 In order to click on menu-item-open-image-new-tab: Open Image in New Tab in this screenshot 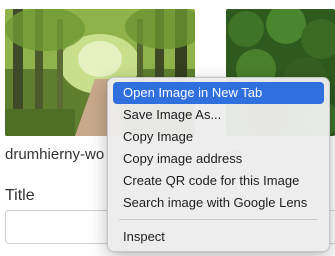, I will do `click(218, 93)`.